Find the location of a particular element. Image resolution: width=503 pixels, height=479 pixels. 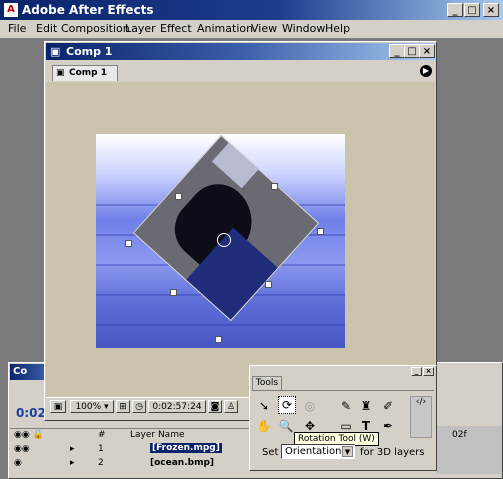

comp-tab-bar: ▣ Comp 1 ▶ is located at coordinates (240, 72).